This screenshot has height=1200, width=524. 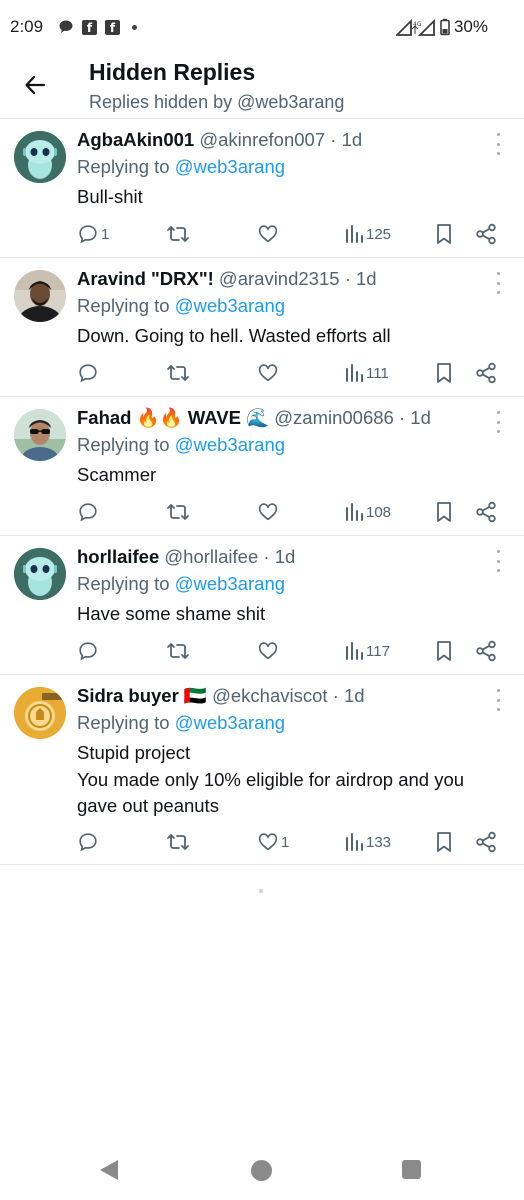 I want to click on recents-square-icon, so click(x=411, y=1169).